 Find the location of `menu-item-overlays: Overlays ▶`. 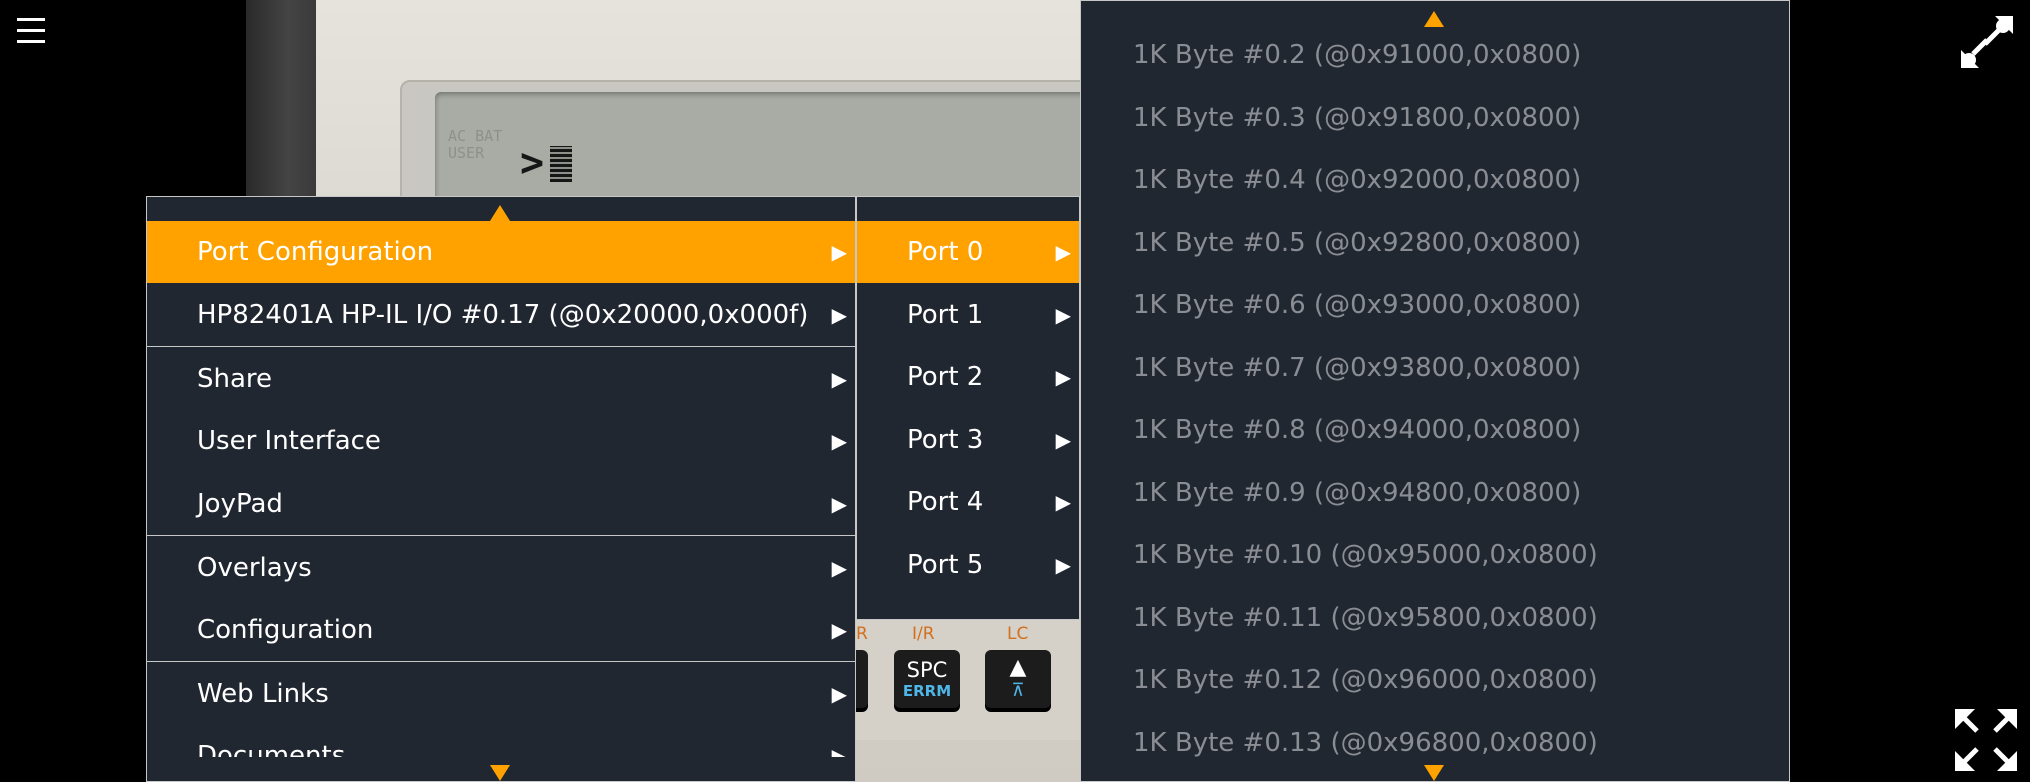

menu-item-overlays: Overlays ▶ is located at coordinates (501, 568).